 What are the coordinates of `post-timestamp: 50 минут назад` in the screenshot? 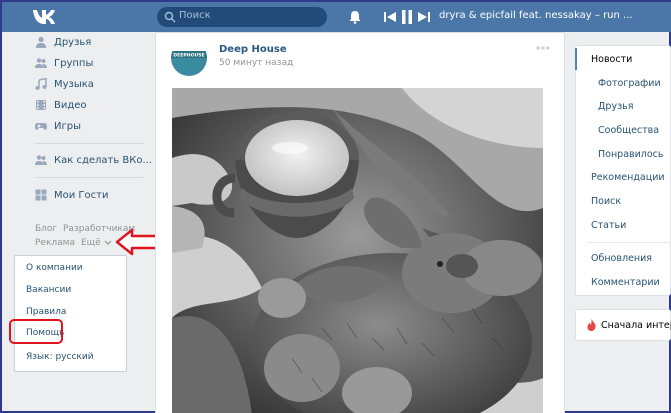 It's located at (256, 63).